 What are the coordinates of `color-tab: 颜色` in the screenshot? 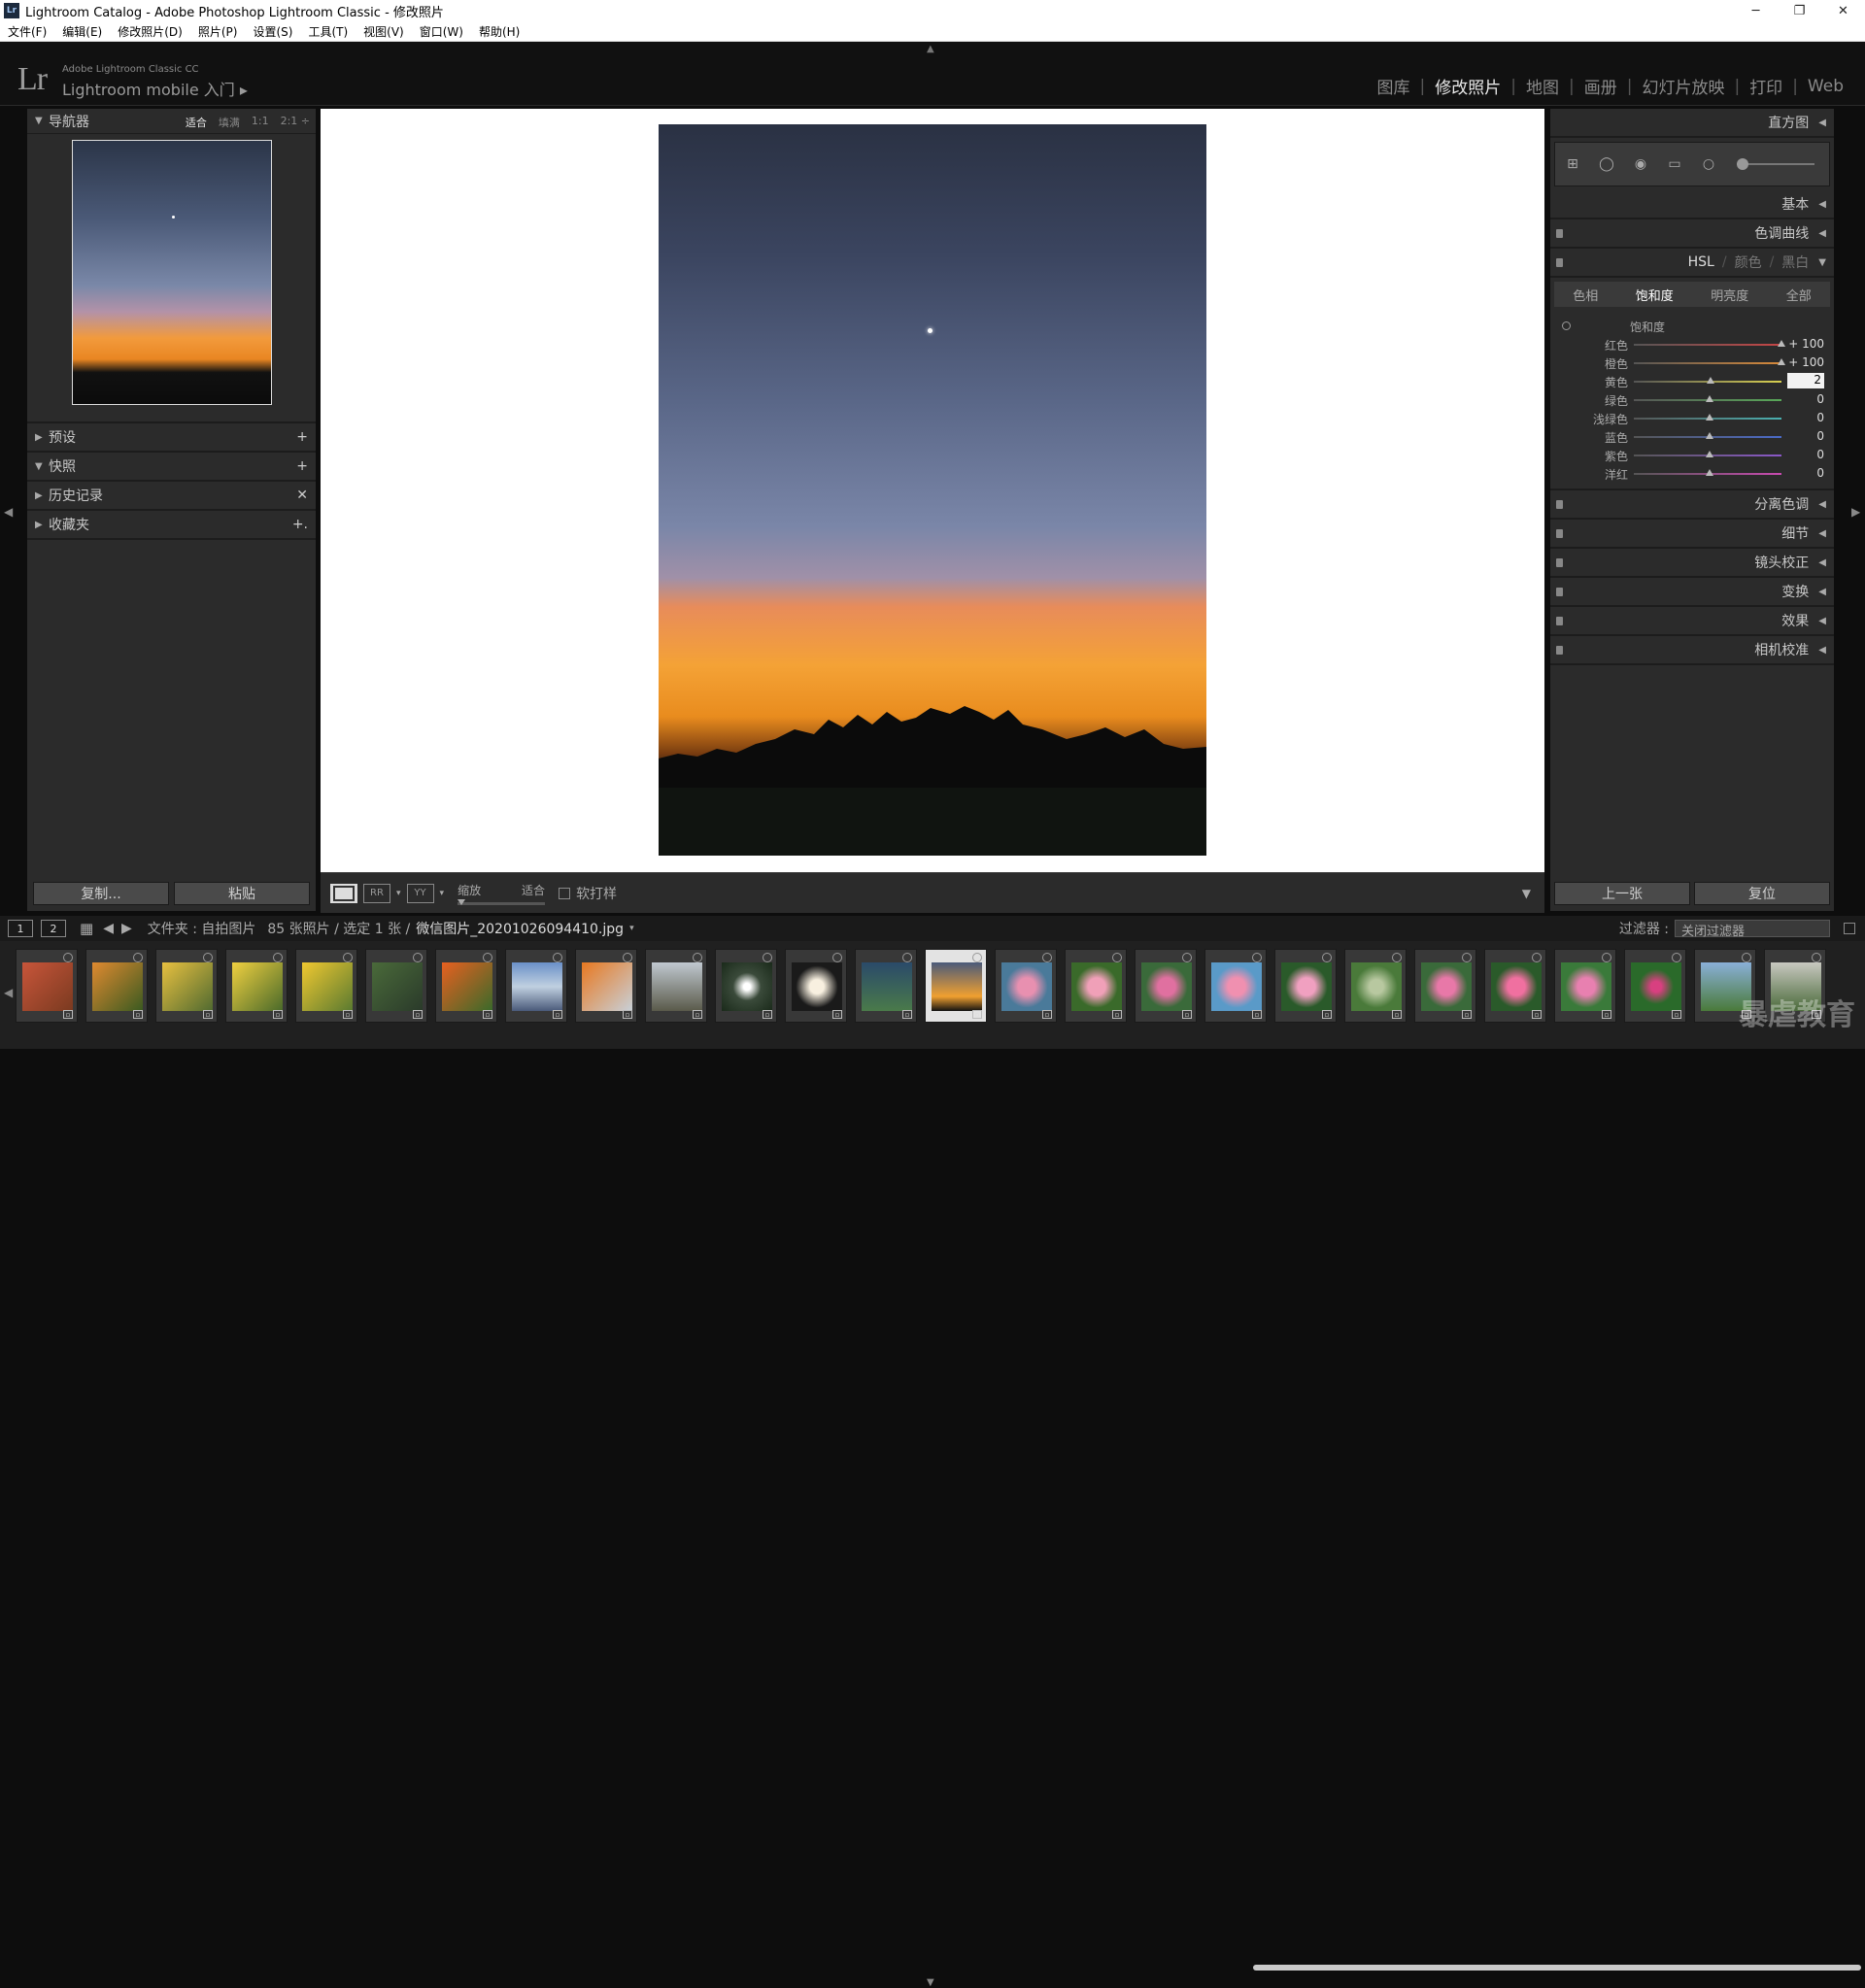 It's located at (1748, 262).